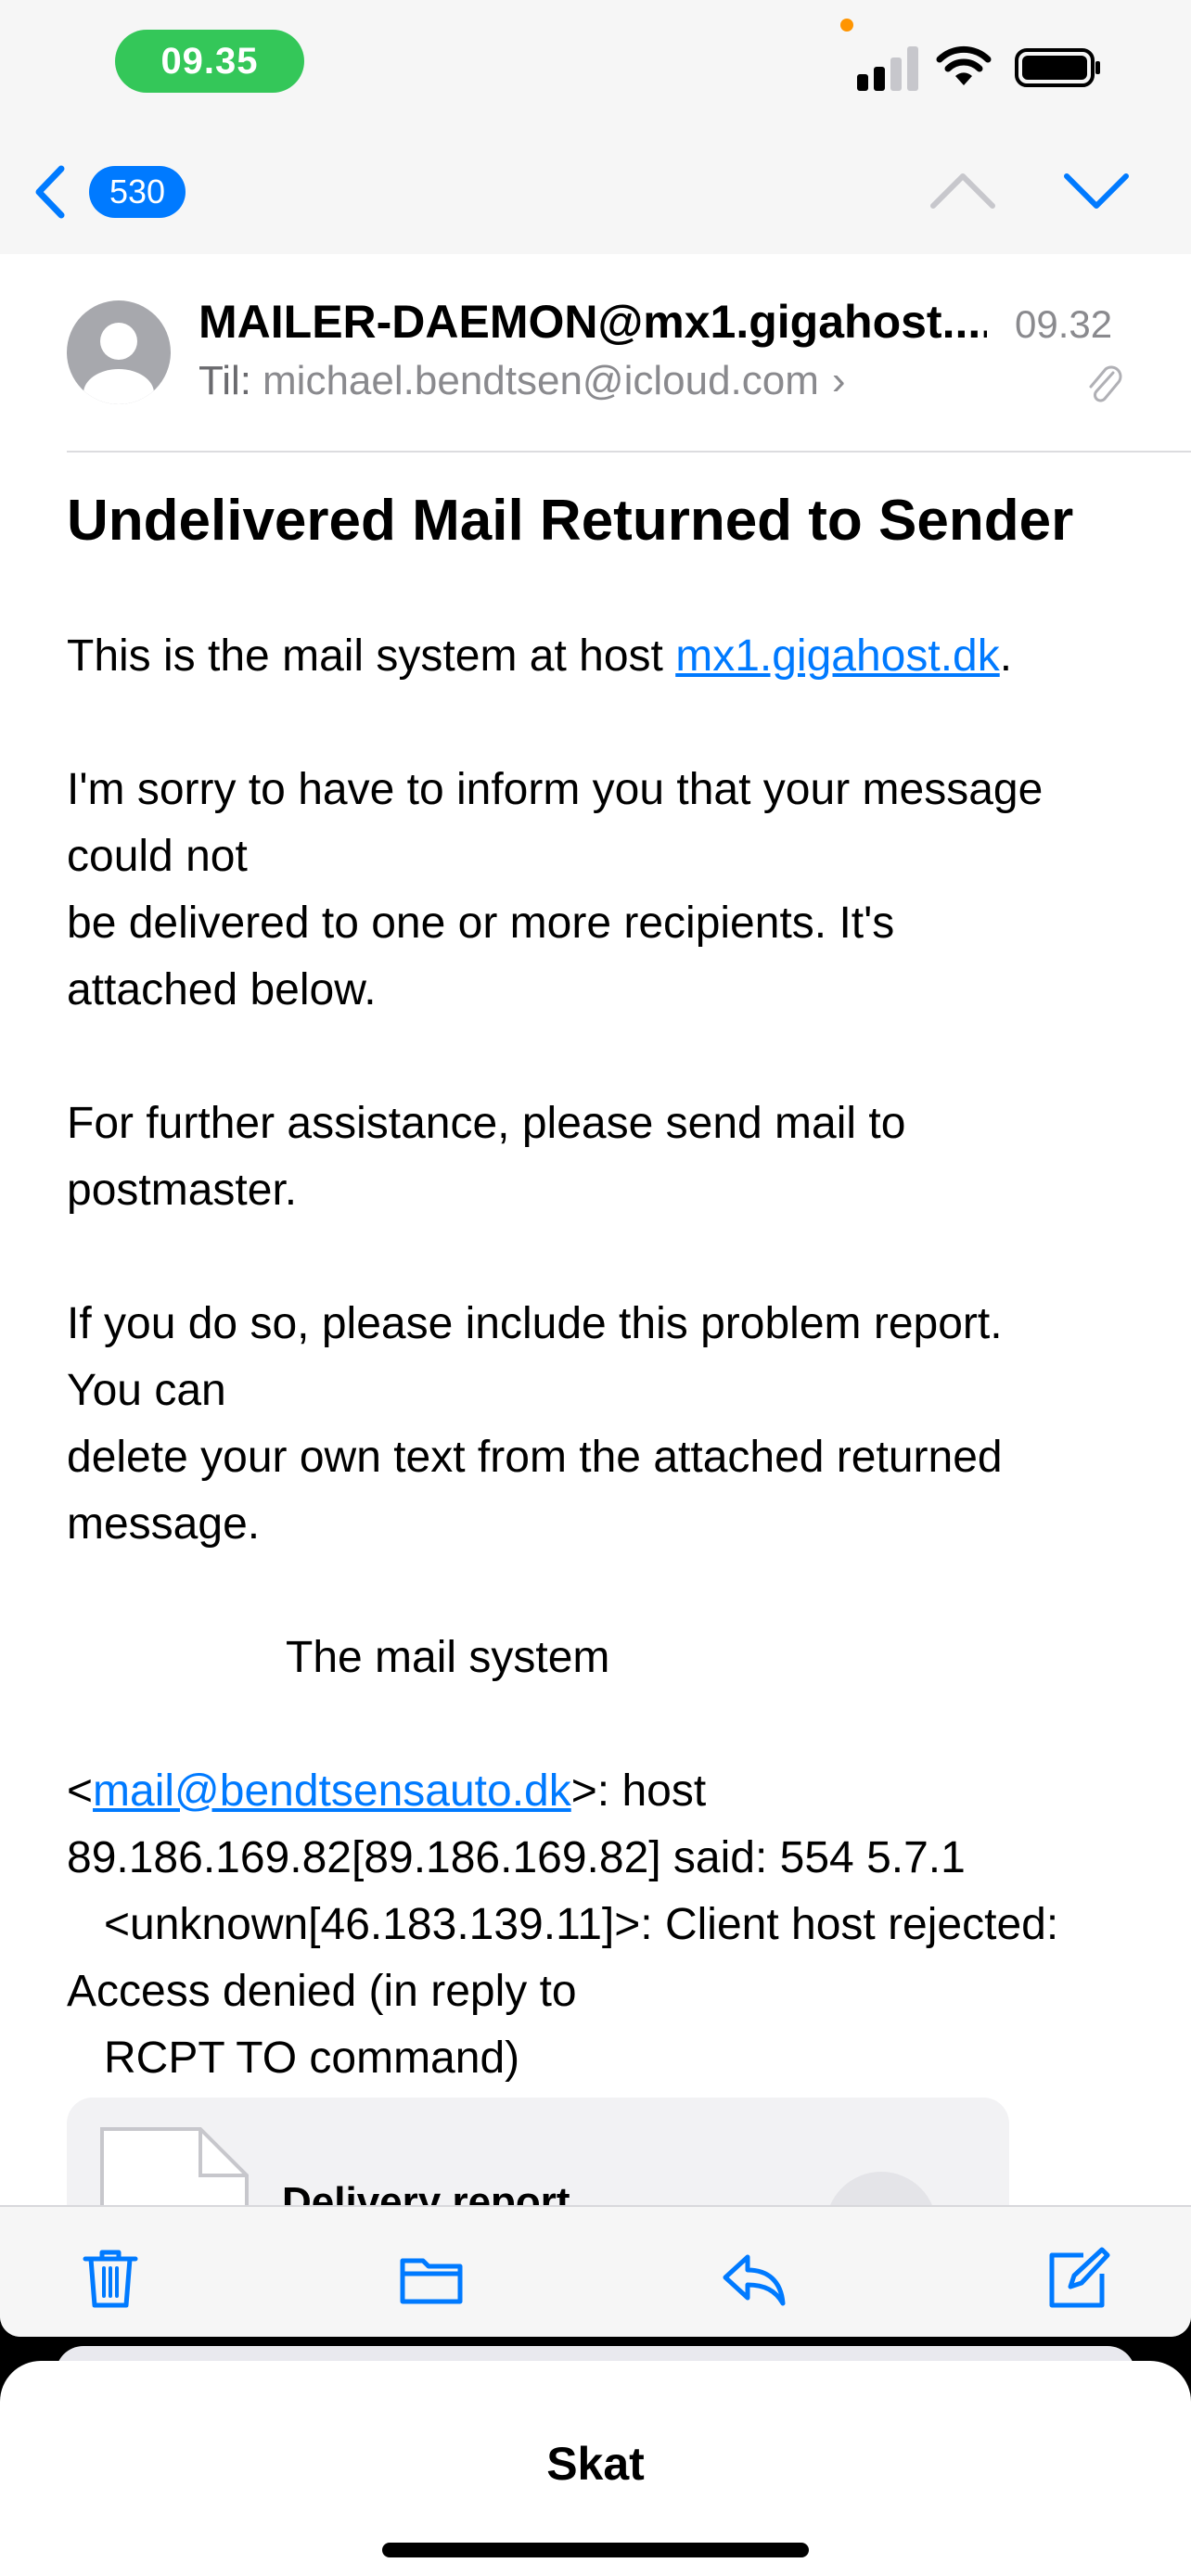 This screenshot has width=1191, height=2576. Describe the element at coordinates (963, 191) in the screenshot. I see `chevron-up-icon` at that location.